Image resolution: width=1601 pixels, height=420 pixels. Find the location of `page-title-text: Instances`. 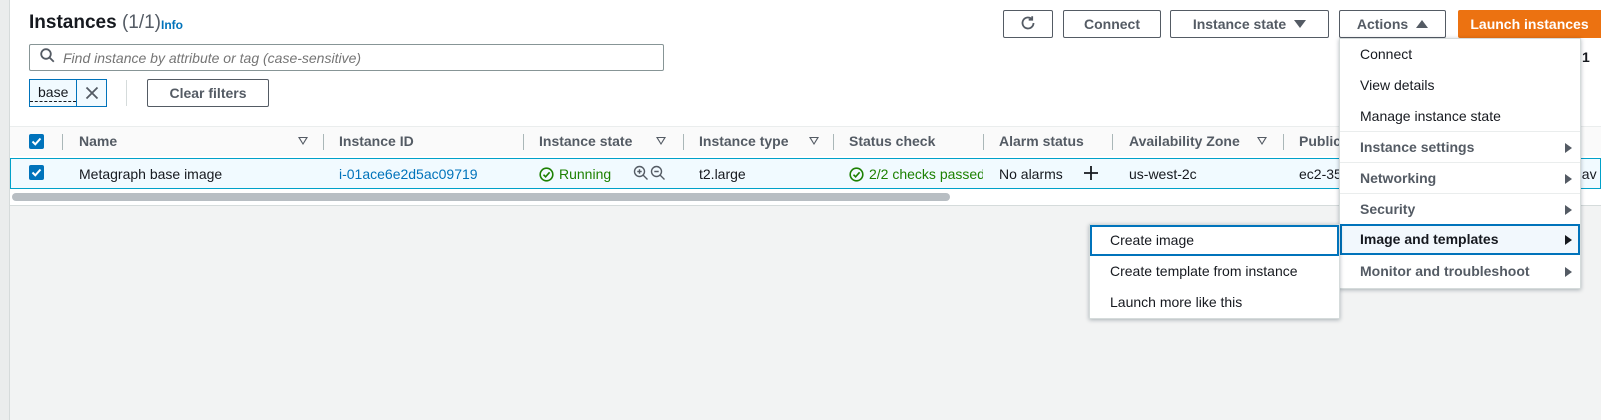

page-title-text: Instances is located at coordinates (73, 22).